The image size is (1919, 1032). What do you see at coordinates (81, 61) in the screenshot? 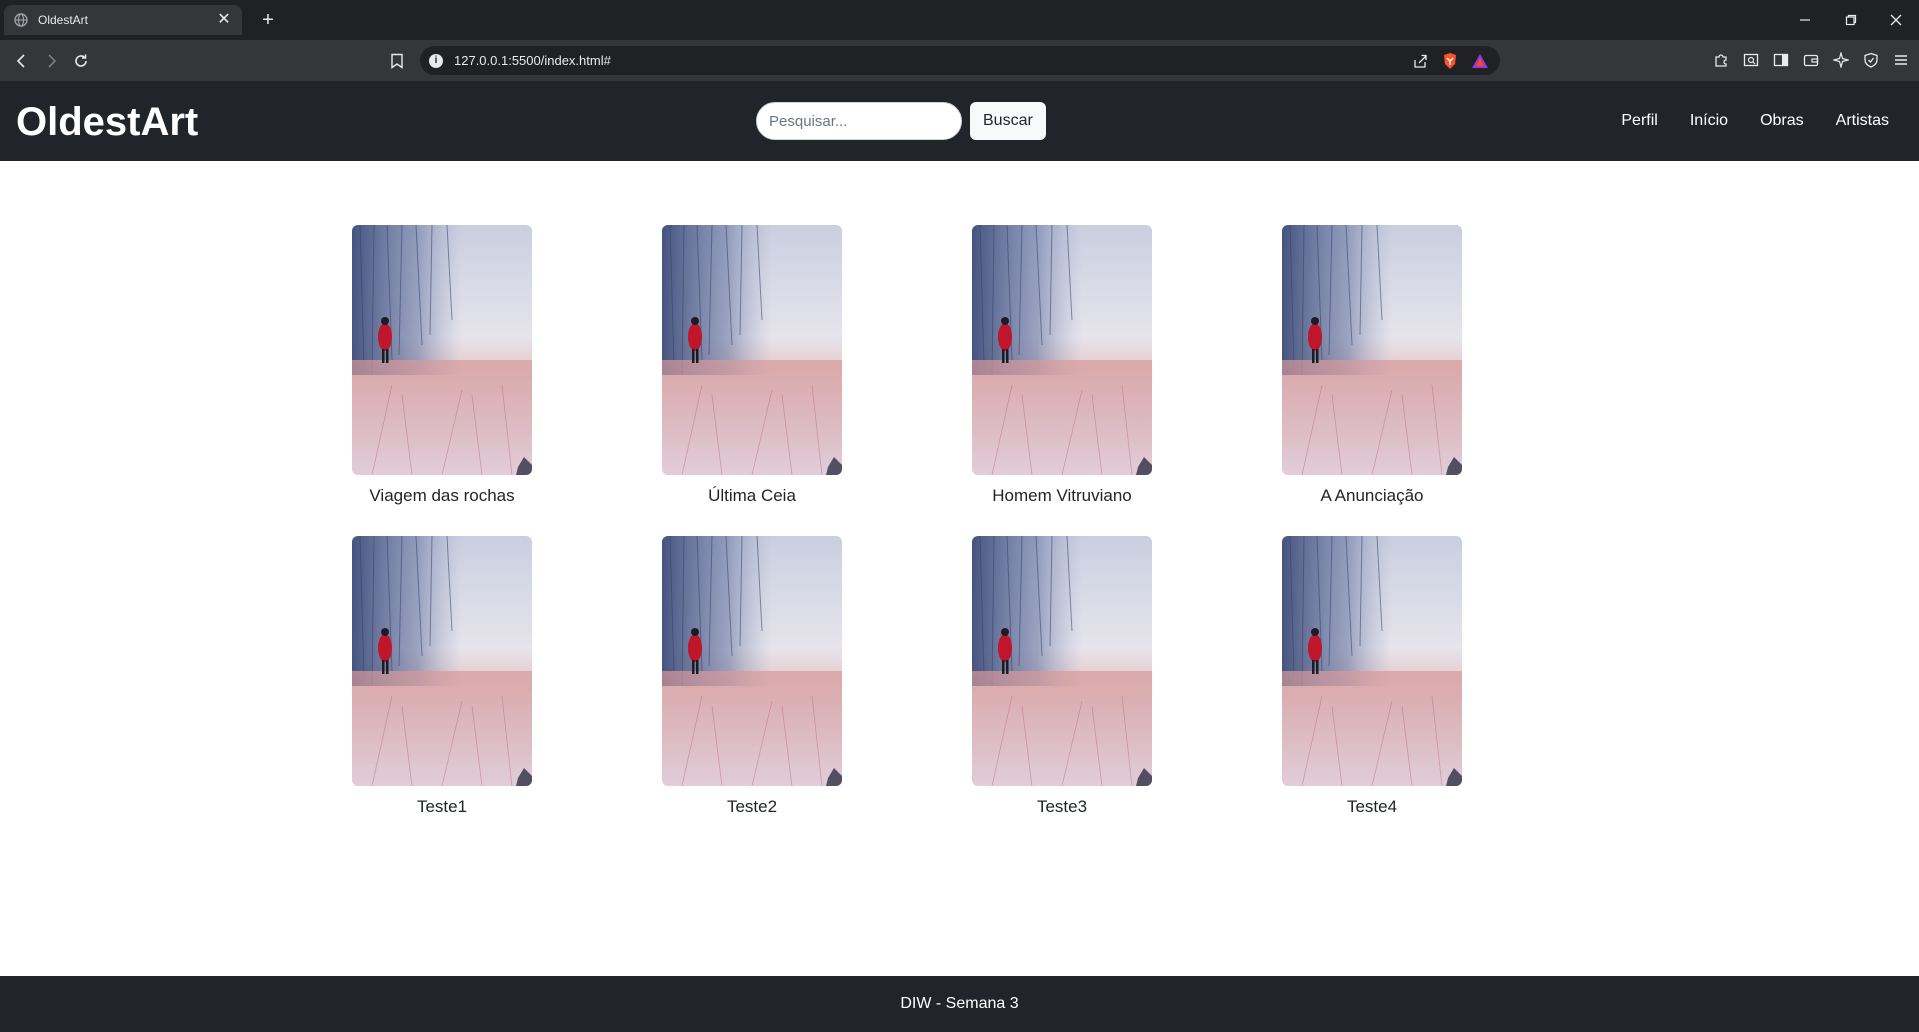
I see `reload-icon` at bounding box center [81, 61].